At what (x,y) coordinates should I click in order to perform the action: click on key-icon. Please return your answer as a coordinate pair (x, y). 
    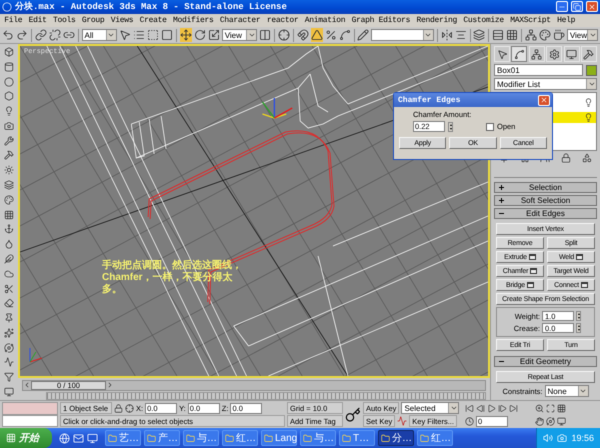
    Looking at the image, I should click on (353, 414).